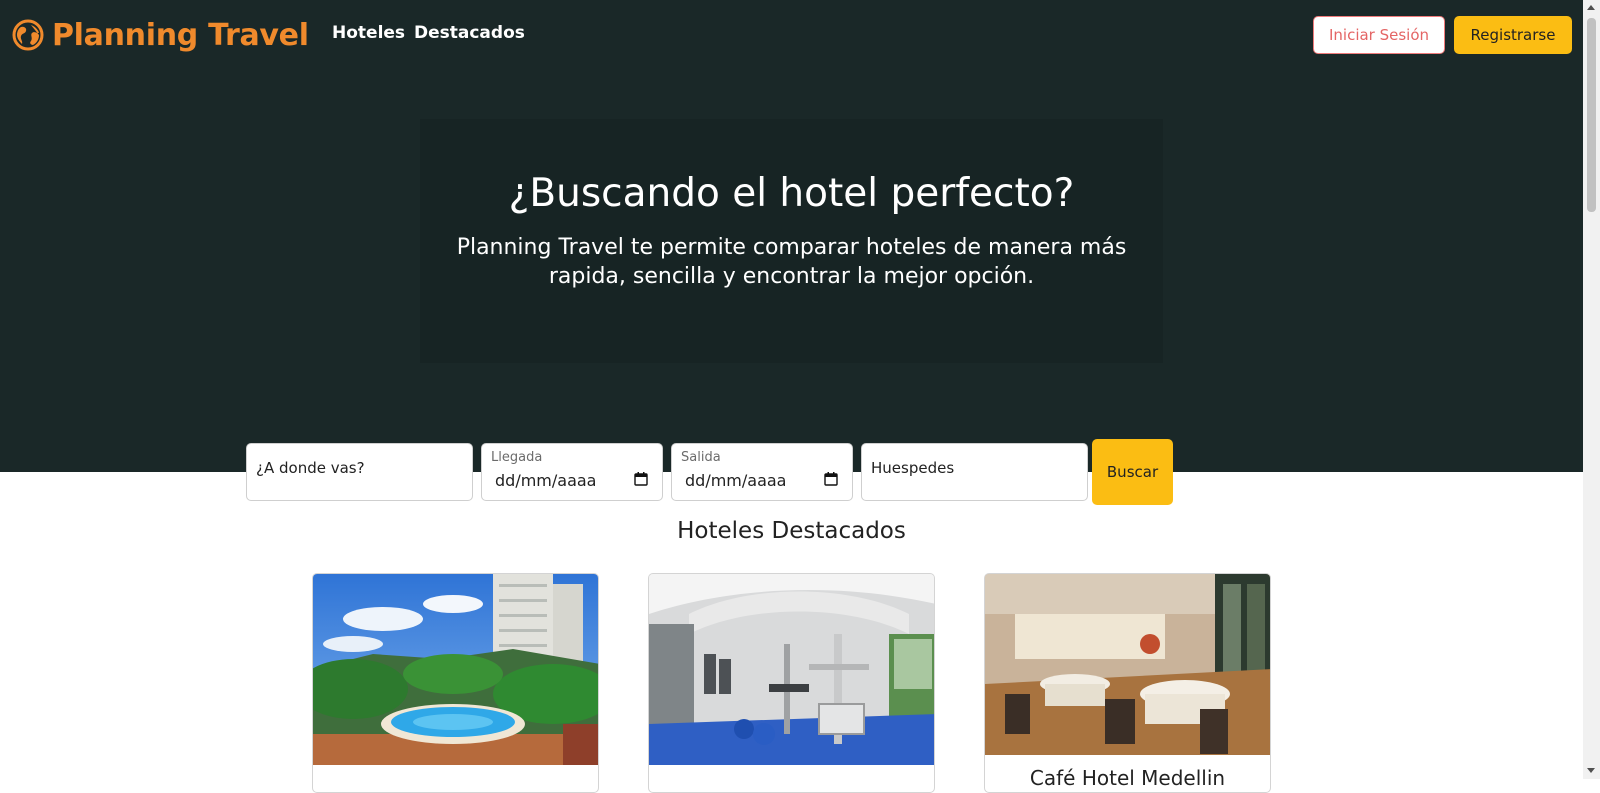 The height and width of the screenshot is (793, 1600). Describe the element at coordinates (469, 33) in the screenshot. I see `nav-destacados: Destacados` at that location.